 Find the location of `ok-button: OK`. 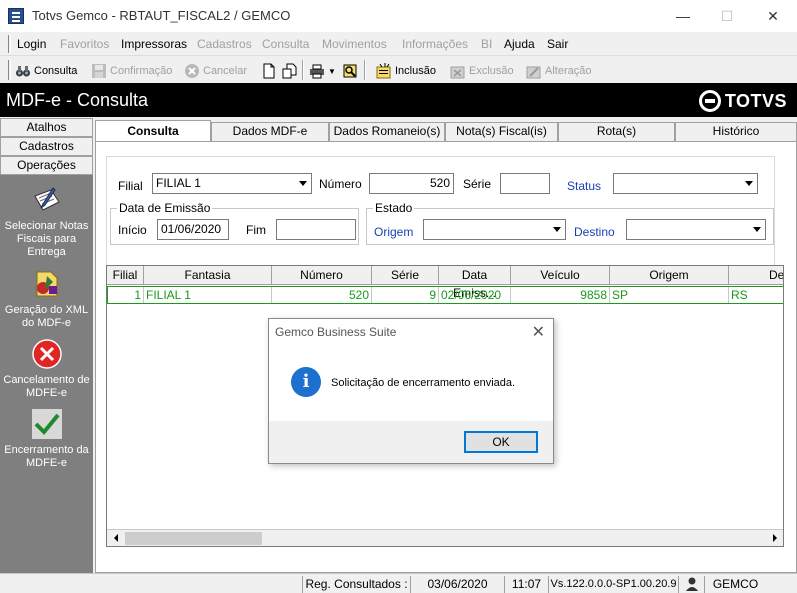

ok-button: OK is located at coordinates (501, 442).